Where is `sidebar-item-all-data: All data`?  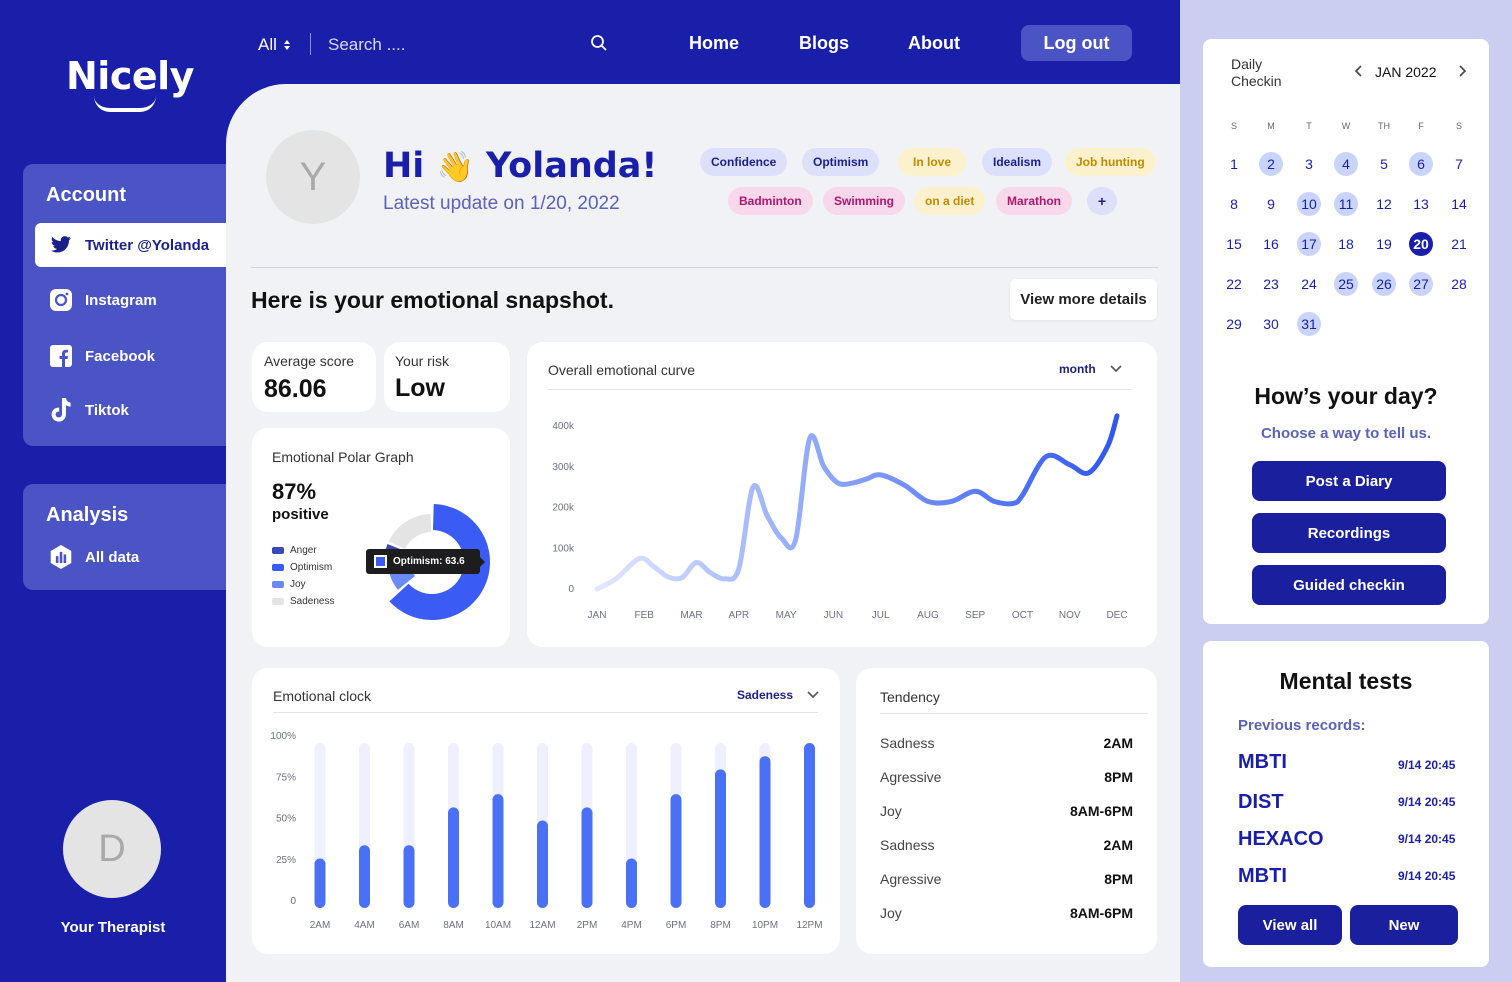 sidebar-item-all-data: All data is located at coordinates (130, 557).